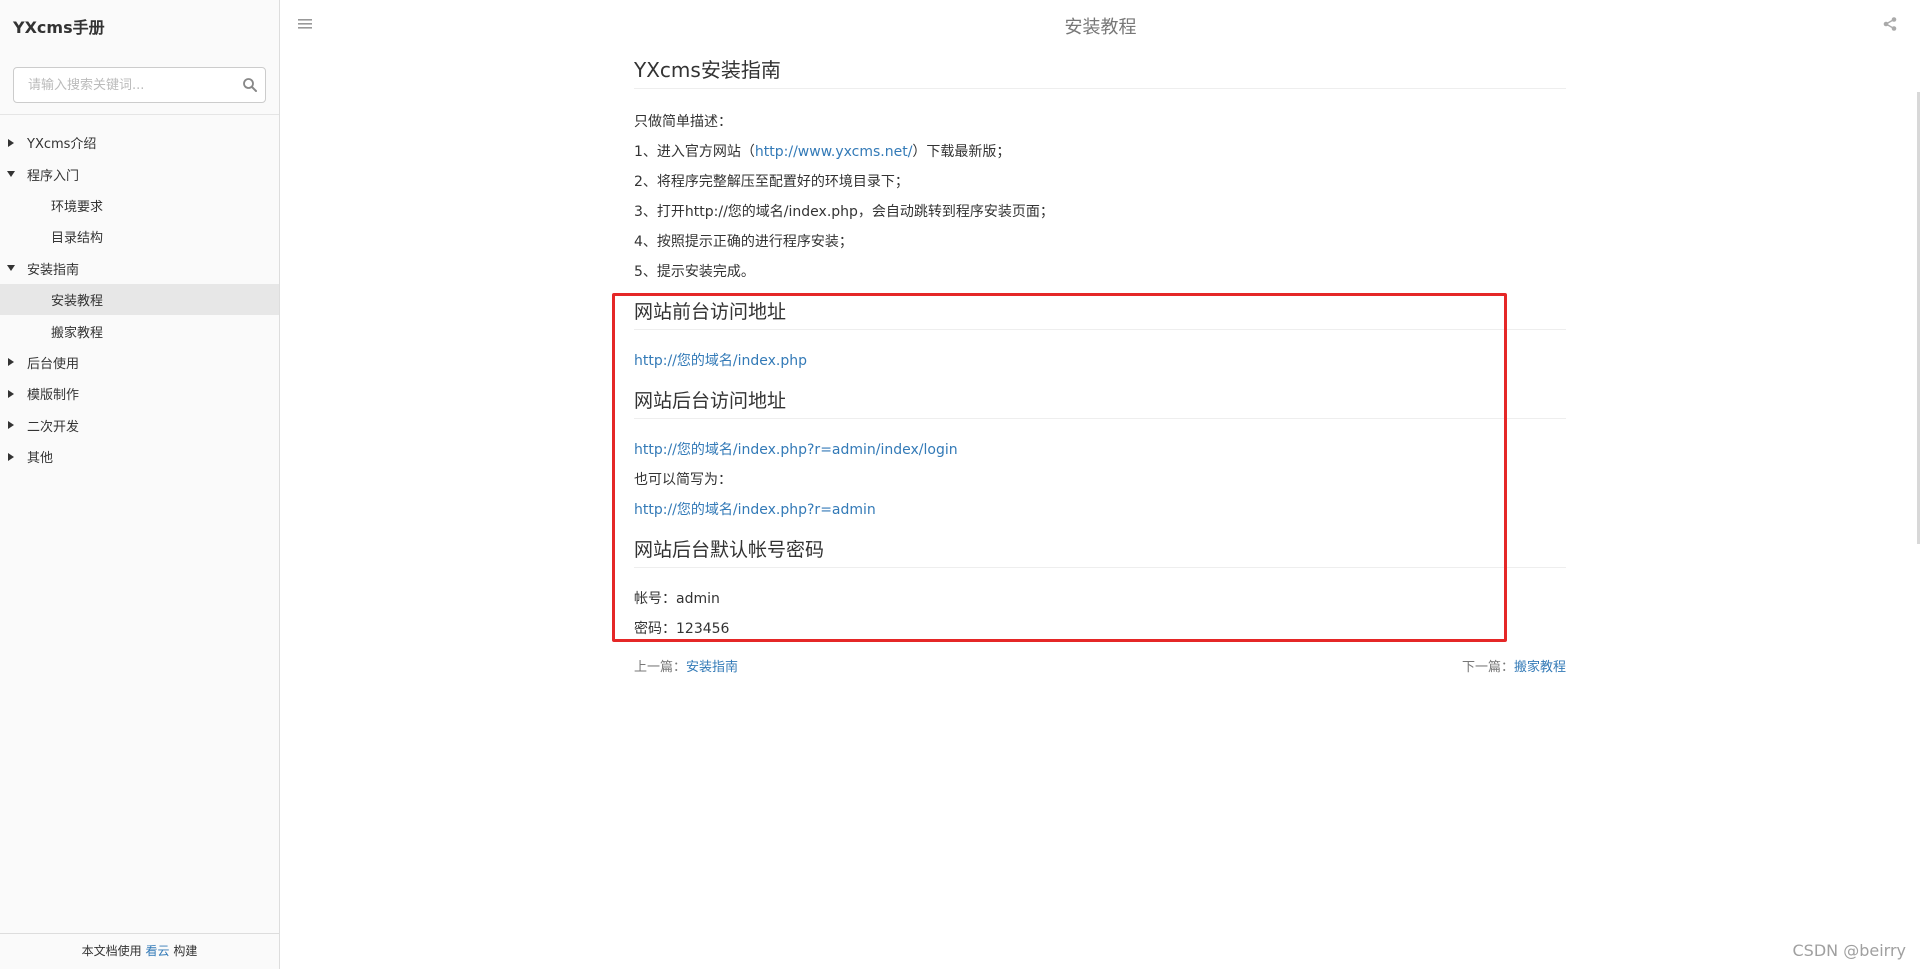  What do you see at coordinates (712, 667) in the screenshot?
I see `prev-link: 安装指南` at bounding box center [712, 667].